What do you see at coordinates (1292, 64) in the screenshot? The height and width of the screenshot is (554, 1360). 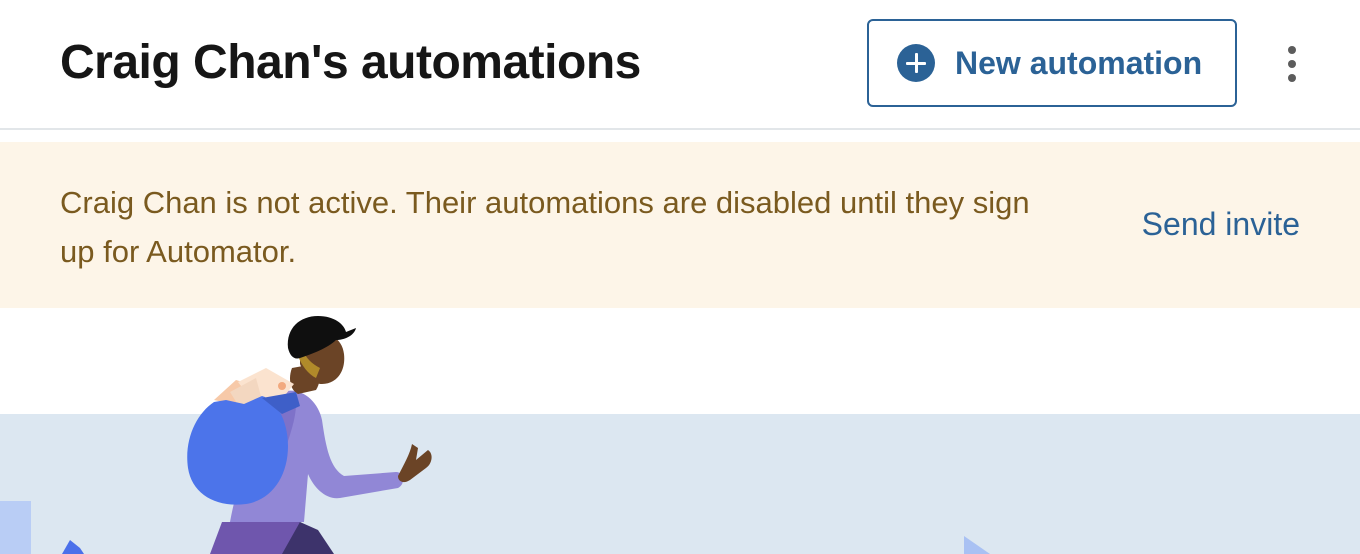 I see `more-options-button` at bounding box center [1292, 64].